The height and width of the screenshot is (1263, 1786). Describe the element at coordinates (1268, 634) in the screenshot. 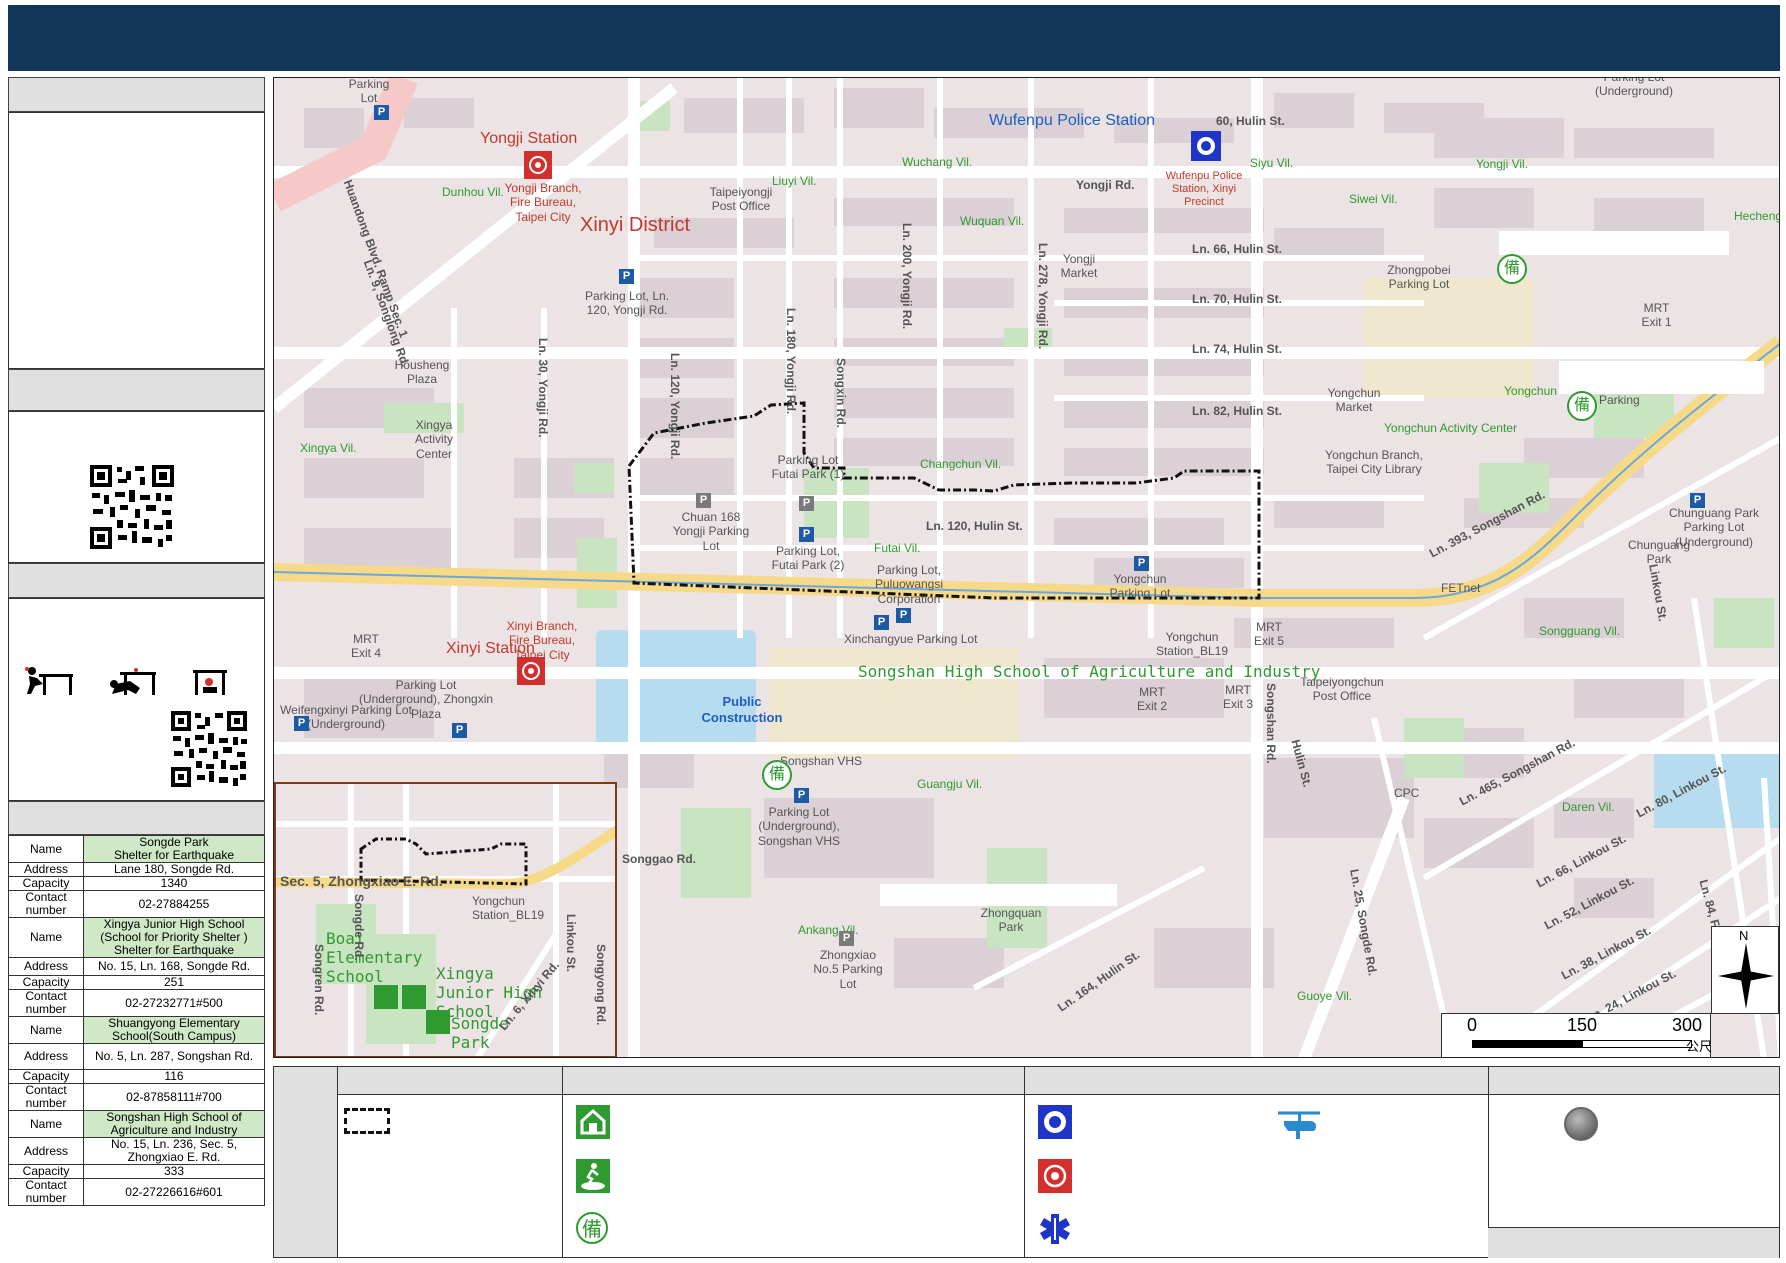

I see `poi-label: MRT Exit 5` at that location.